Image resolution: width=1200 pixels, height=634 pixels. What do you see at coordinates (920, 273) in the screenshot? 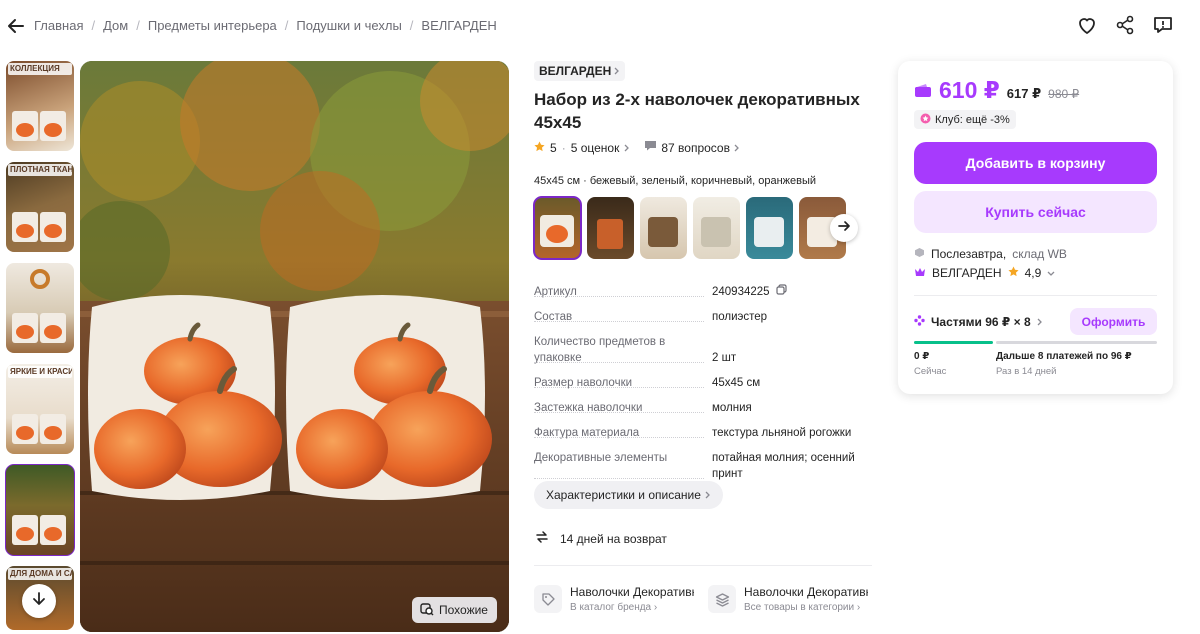
I see `crown-icon` at bounding box center [920, 273].